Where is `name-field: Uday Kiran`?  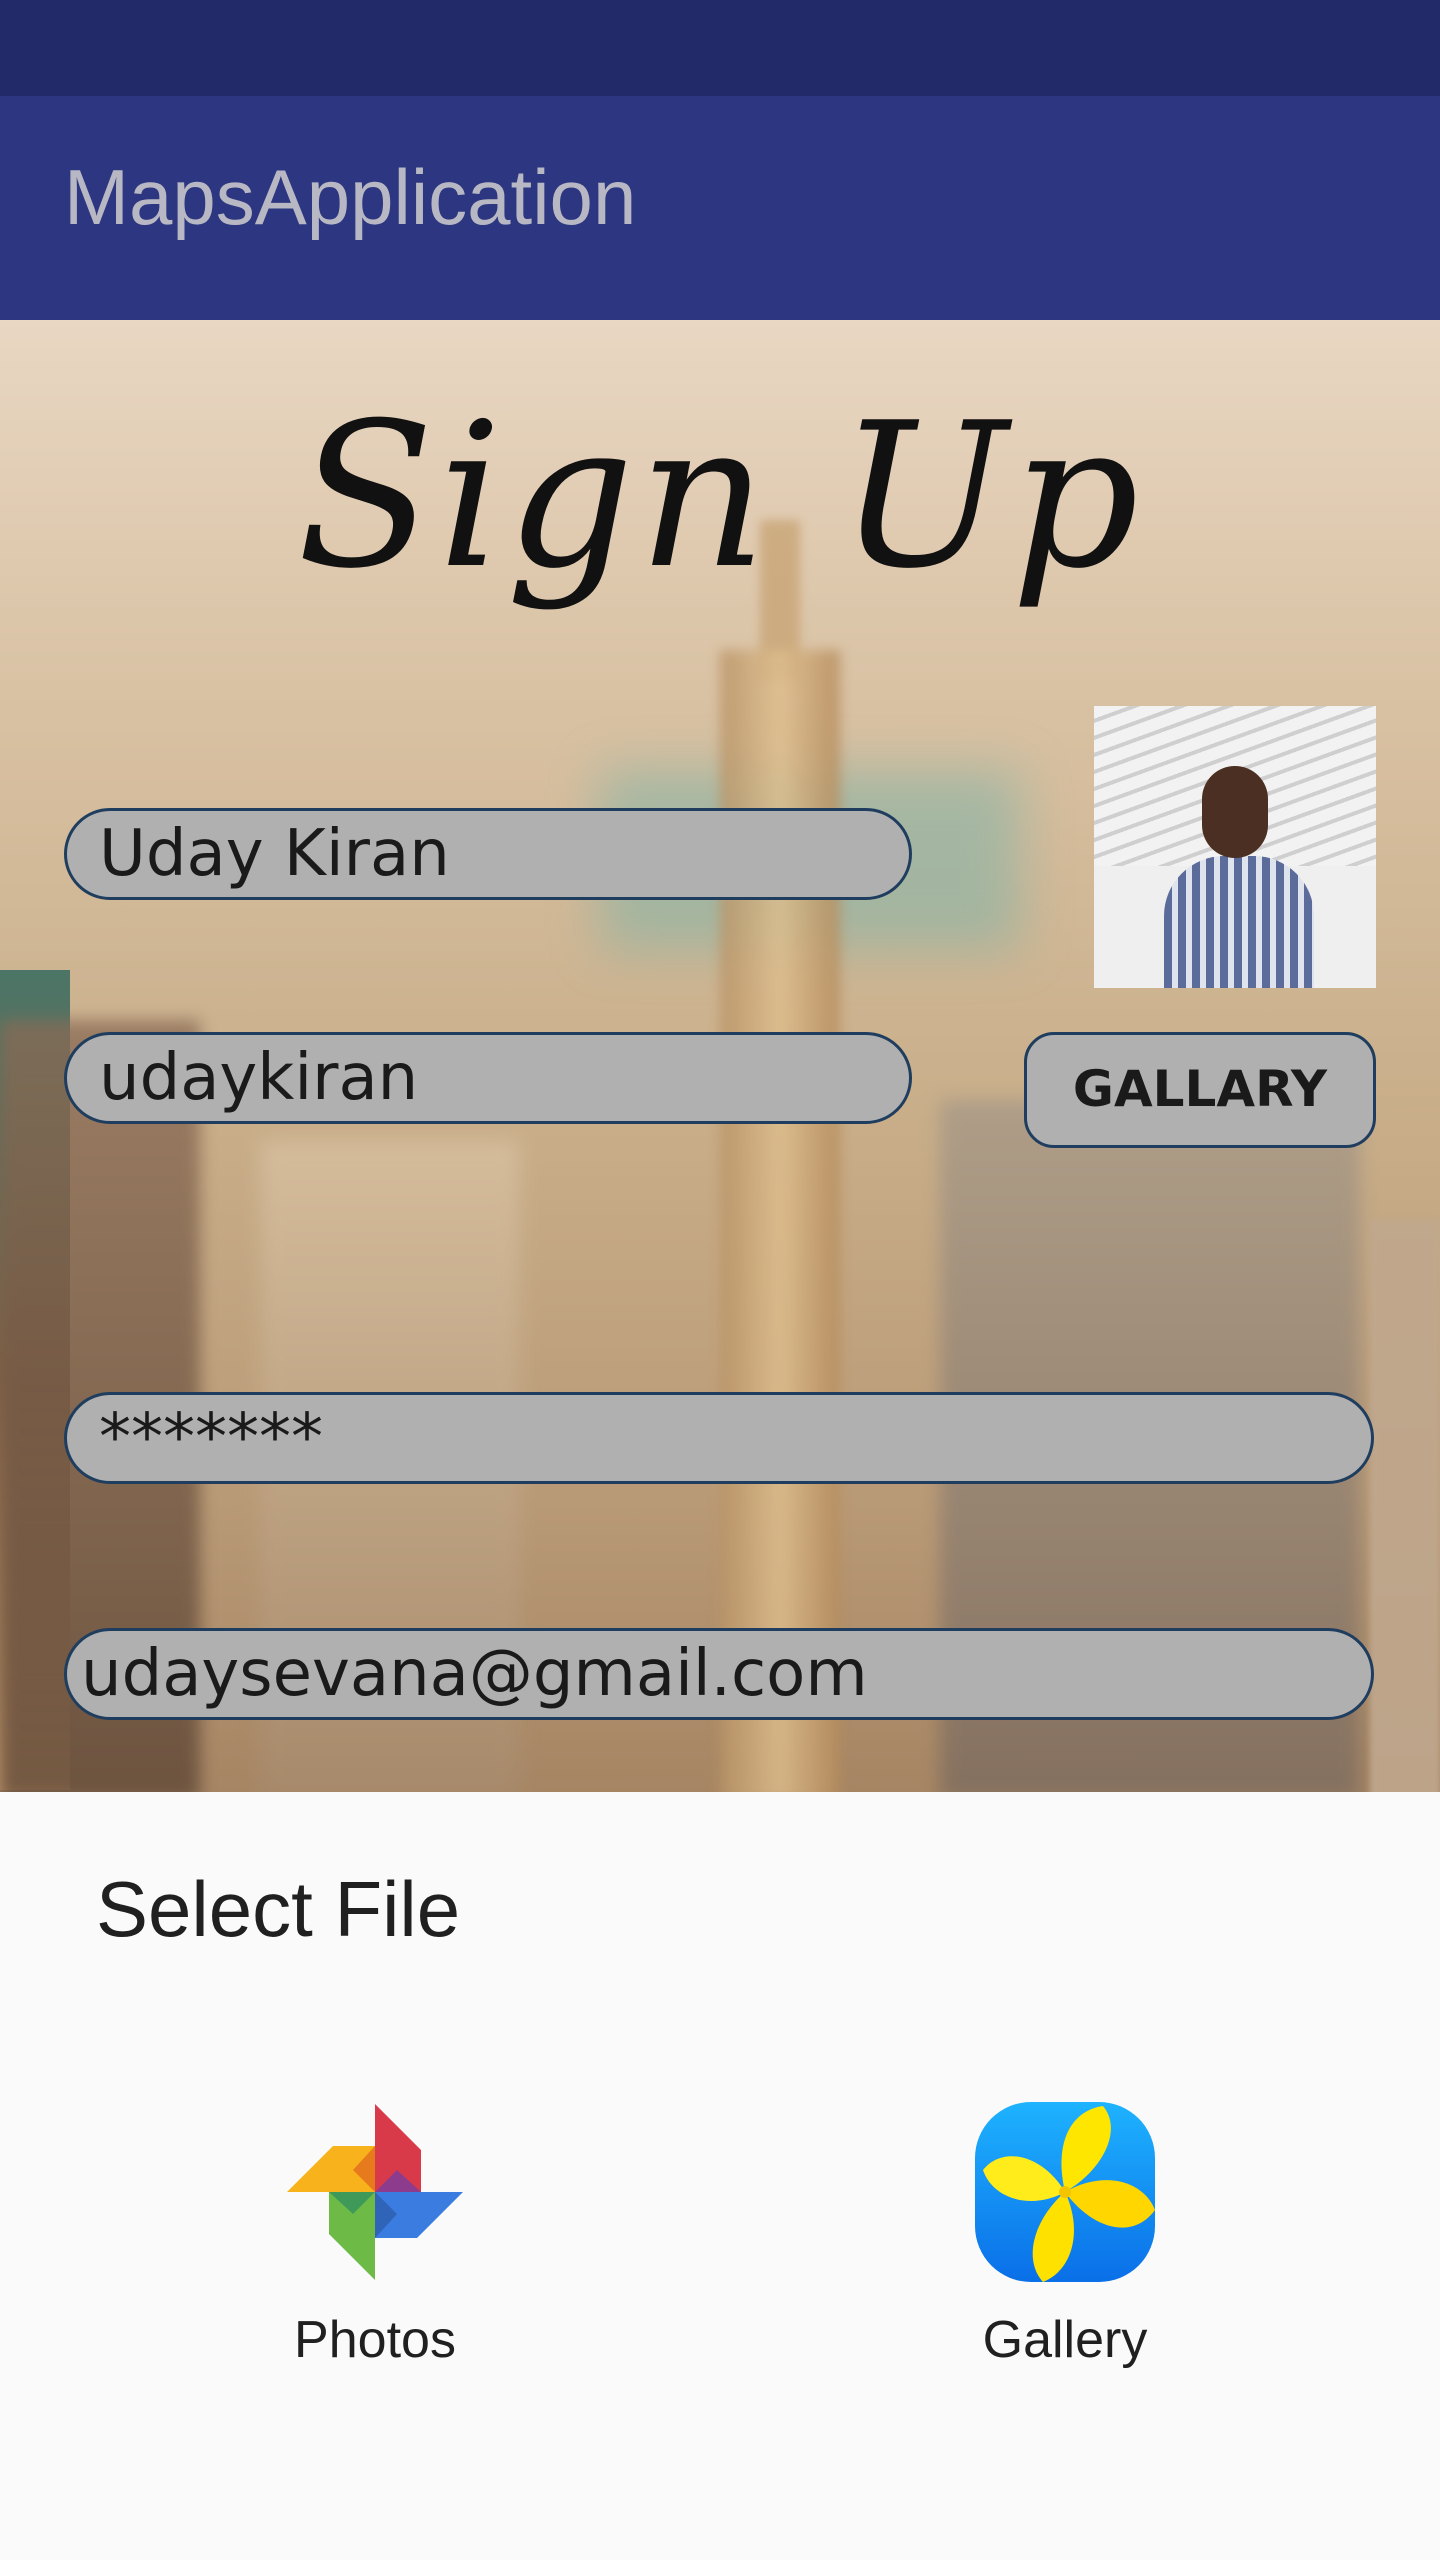 name-field: Uday Kiran is located at coordinates (488, 854).